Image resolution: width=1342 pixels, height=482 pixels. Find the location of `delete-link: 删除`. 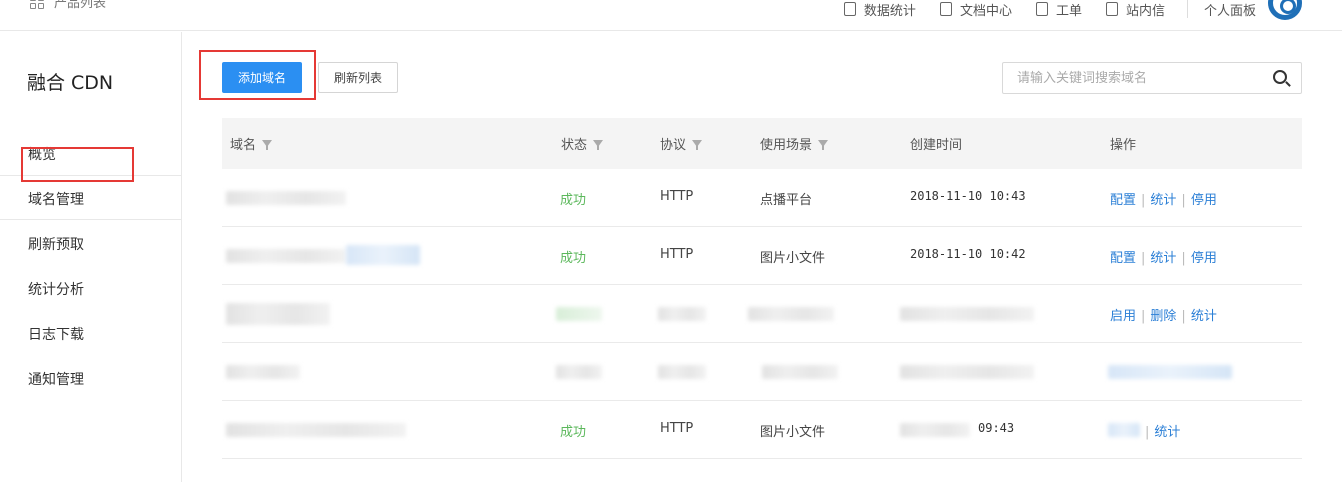

delete-link: 删除 is located at coordinates (1163, 316).